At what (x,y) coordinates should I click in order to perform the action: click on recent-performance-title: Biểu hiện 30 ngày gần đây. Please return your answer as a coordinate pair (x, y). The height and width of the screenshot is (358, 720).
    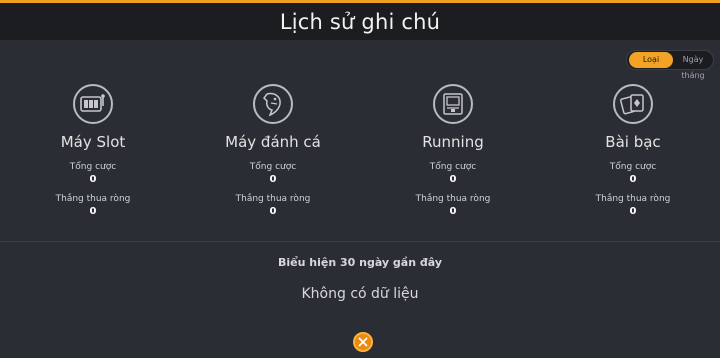
    Looking at the image, I should click on (359, 262).